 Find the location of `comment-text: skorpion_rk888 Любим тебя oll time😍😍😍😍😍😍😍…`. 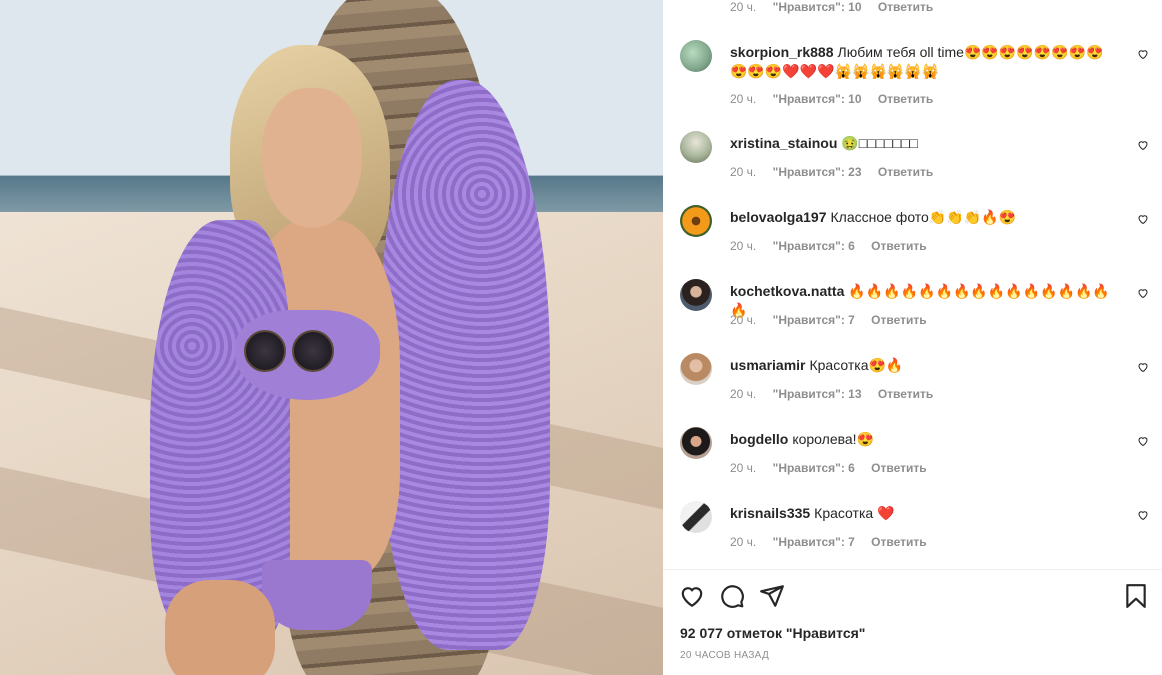

comment-text: skorpion_rk888 Любим тебя oll time😍😍😍😍😍😍😍… is located at coordinates (925, 62).